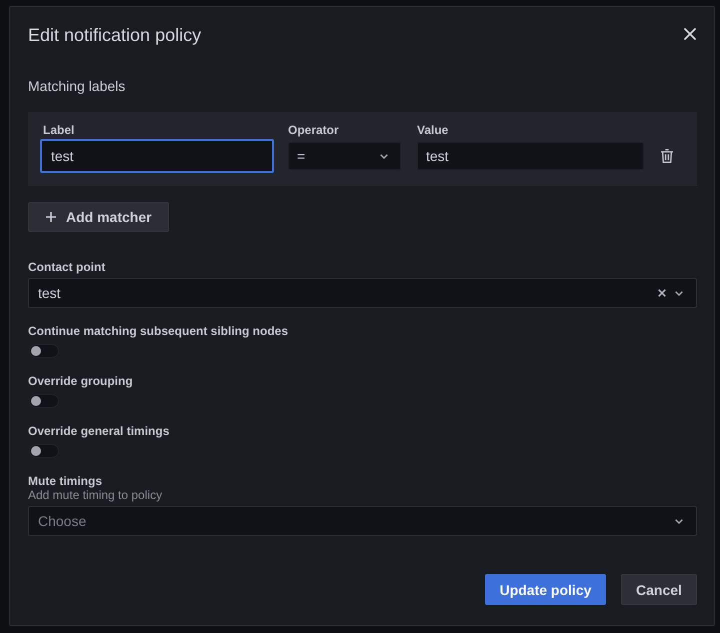 The width and height of the screenshot is (720, 633). What do you see at coordinates (157, 156) in the screenshot?
I see `label-input: test` at bounding box center [157, 156].